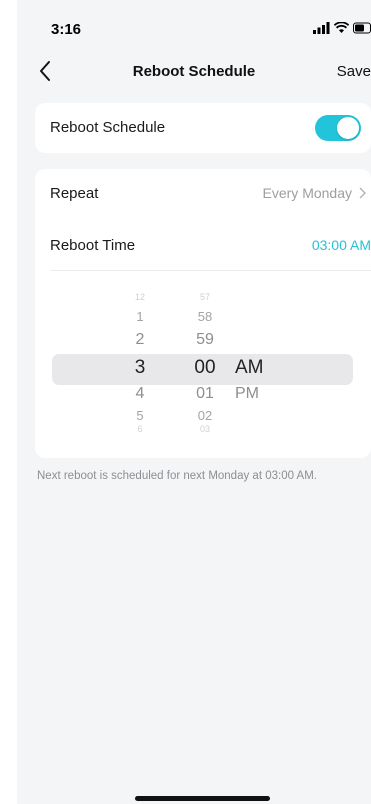  Describe the element at coordinates (203, 128) in the screenshot. I see `reboot-schedule-card: Reboot Schedule` at that location.